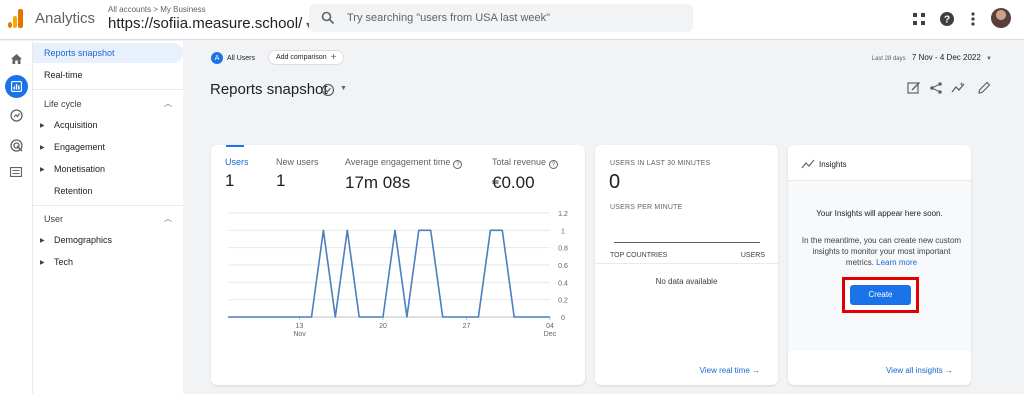  I want to click on nav-item-reports-snapshot: Reports snapshot, so click(108, 53).